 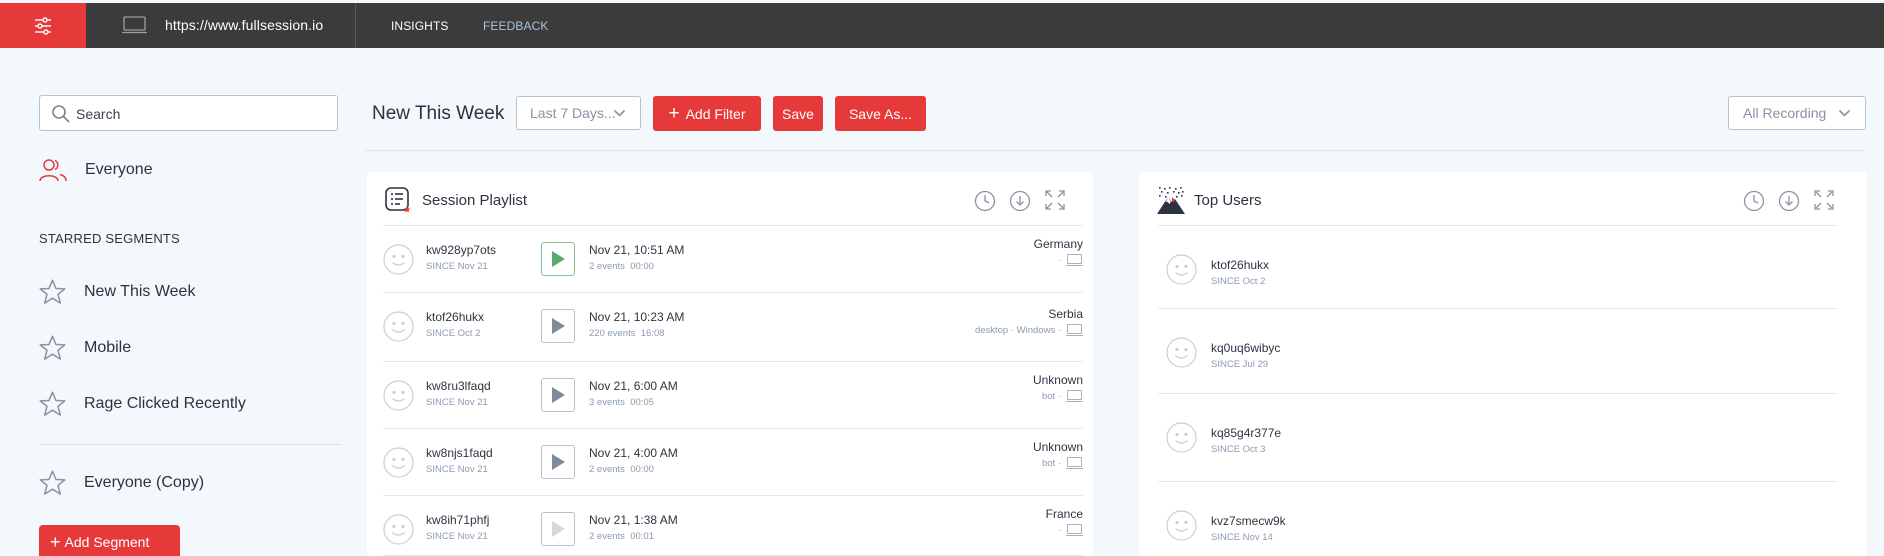 What do you see at coordinates (1062, 463) in the screenshot?
I see `session-device: bot ·` at bounding box center [1062, 463].